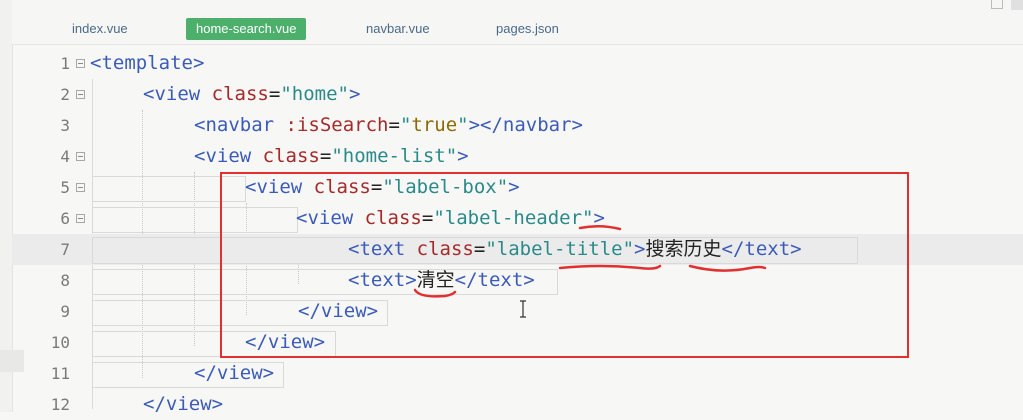 This screenshot has height=420, width=1023. I want to click on underline-label-title, so click(610, 267).